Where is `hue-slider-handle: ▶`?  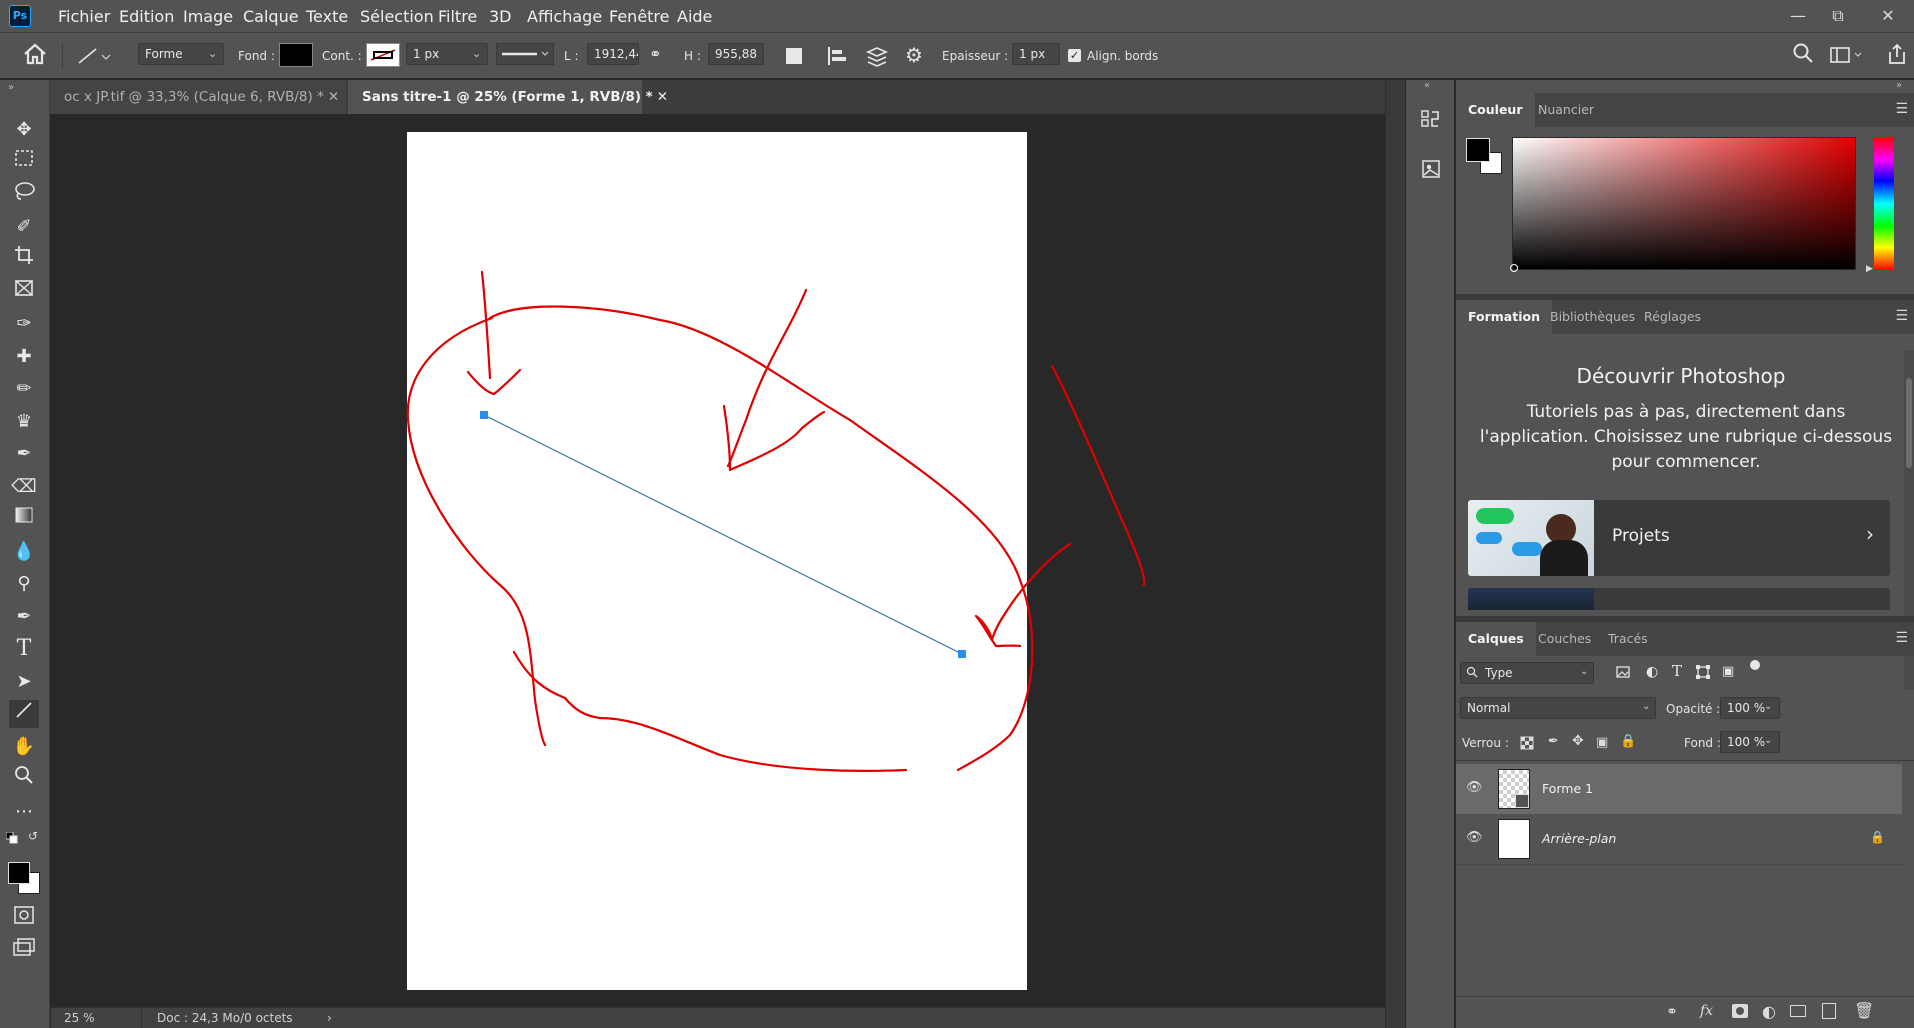 hue-slider-handle: ▶ is located at coordinates (1869, 269).